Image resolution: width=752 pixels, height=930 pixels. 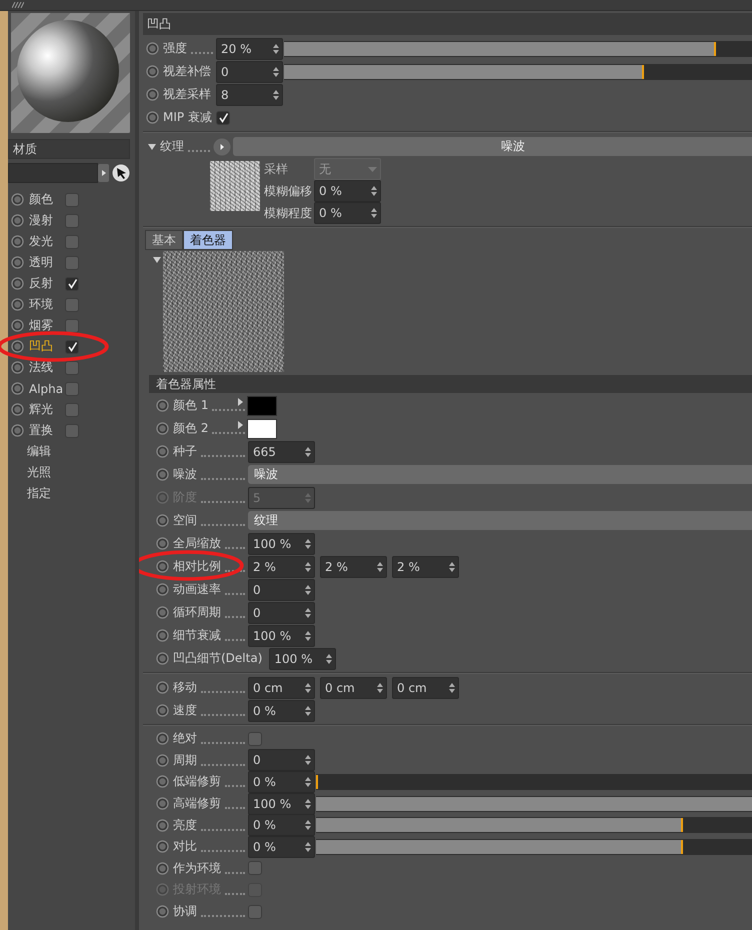 I want to click on channel-item: 透明, so click(x=47, y=262).